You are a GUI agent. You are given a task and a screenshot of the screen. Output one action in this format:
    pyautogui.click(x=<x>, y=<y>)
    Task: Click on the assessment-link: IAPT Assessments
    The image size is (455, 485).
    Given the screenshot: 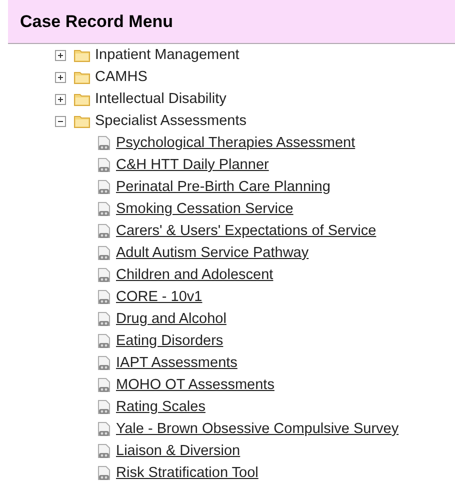 What is the action you would take?
    pyautogui.click(x=177, y=363)
    